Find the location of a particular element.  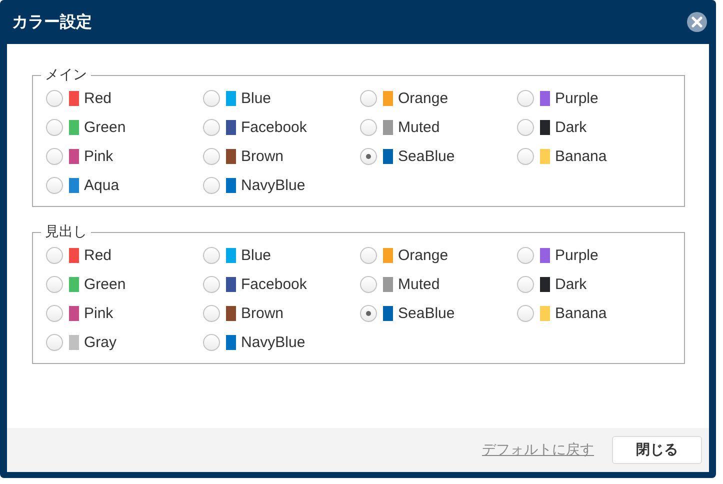

group-legend: 見出し is located at coordinates (66, 232).